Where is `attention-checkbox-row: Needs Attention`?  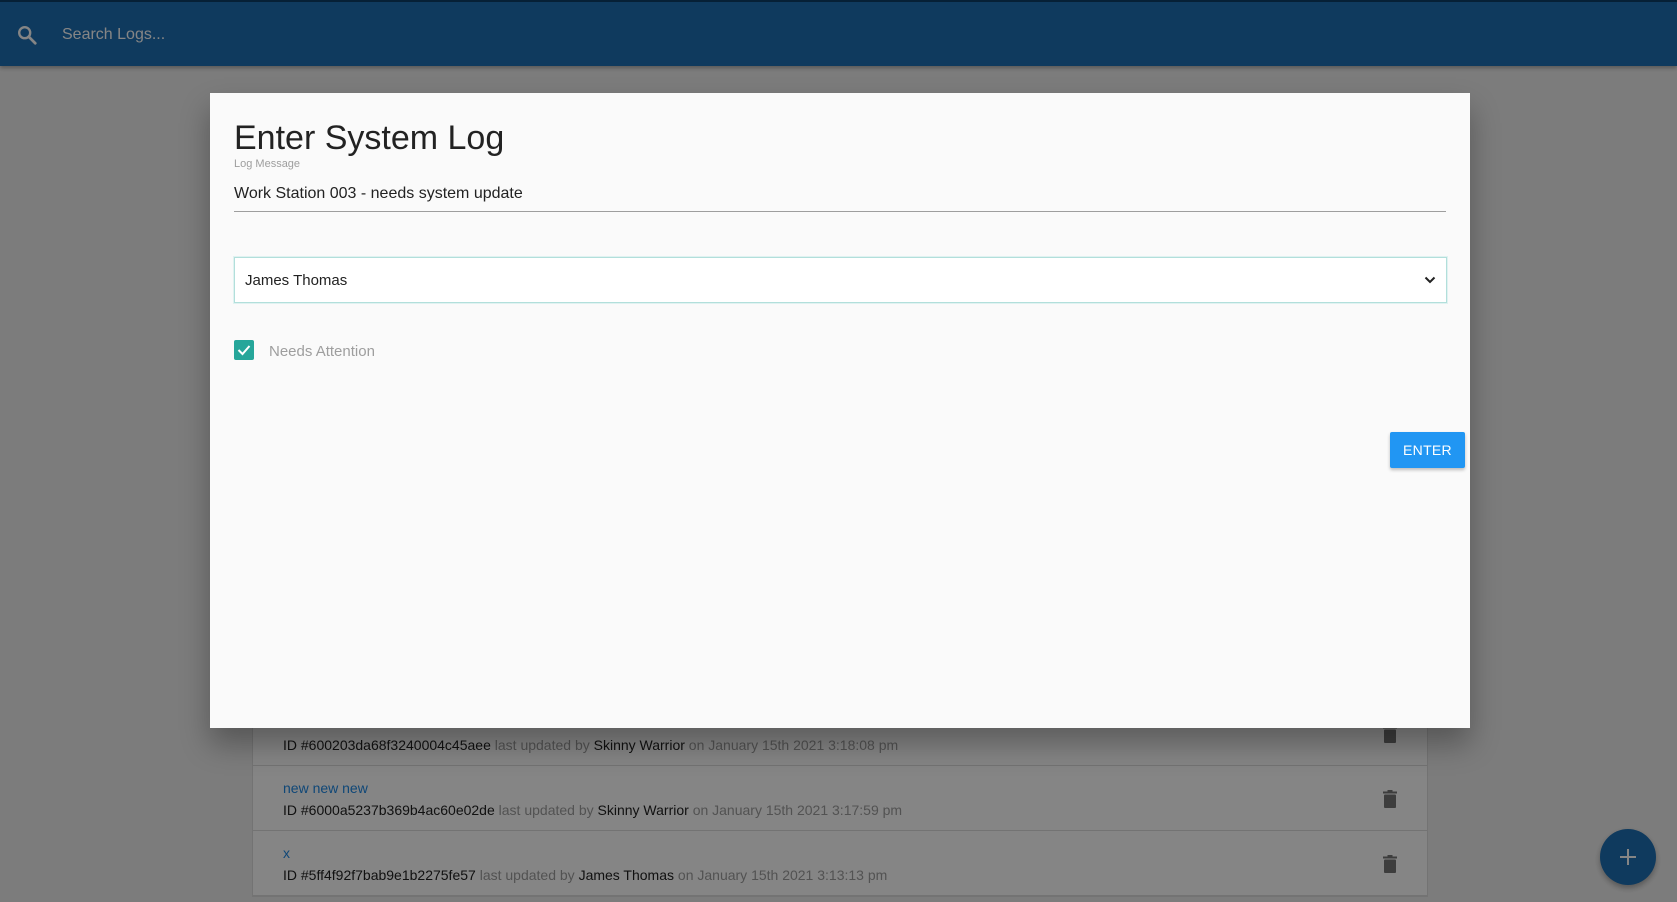 attention-checkbox-row: Needs Attention is located at coordinates (304, 350).